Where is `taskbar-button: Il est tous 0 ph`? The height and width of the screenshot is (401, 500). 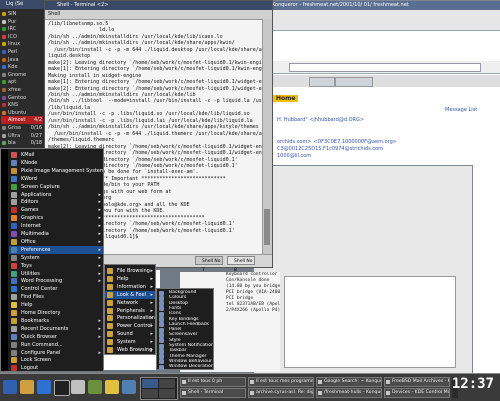 taskbar-button: Il est tous 0 ph is located at coordinates (213, 382).